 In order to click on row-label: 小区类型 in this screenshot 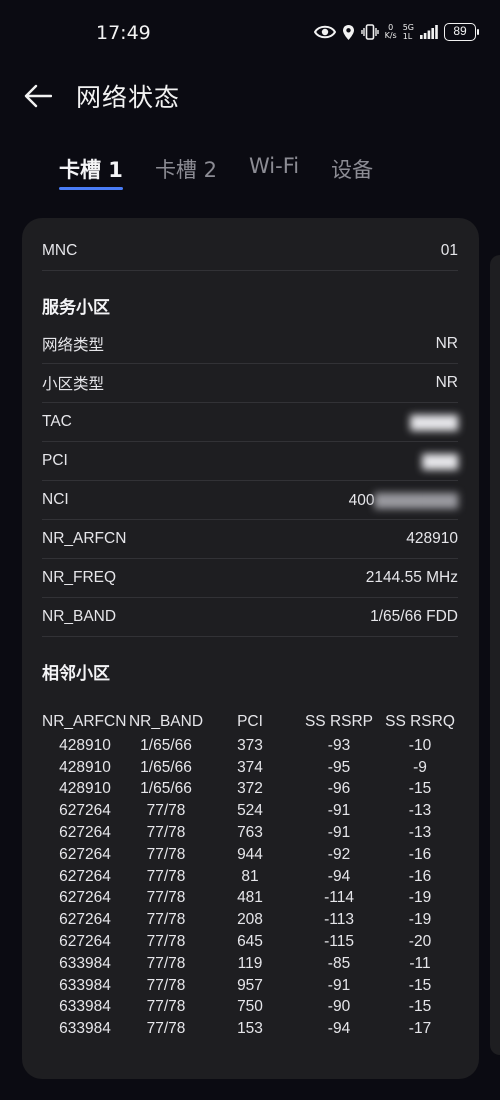, I will do `click(73, 384)`.